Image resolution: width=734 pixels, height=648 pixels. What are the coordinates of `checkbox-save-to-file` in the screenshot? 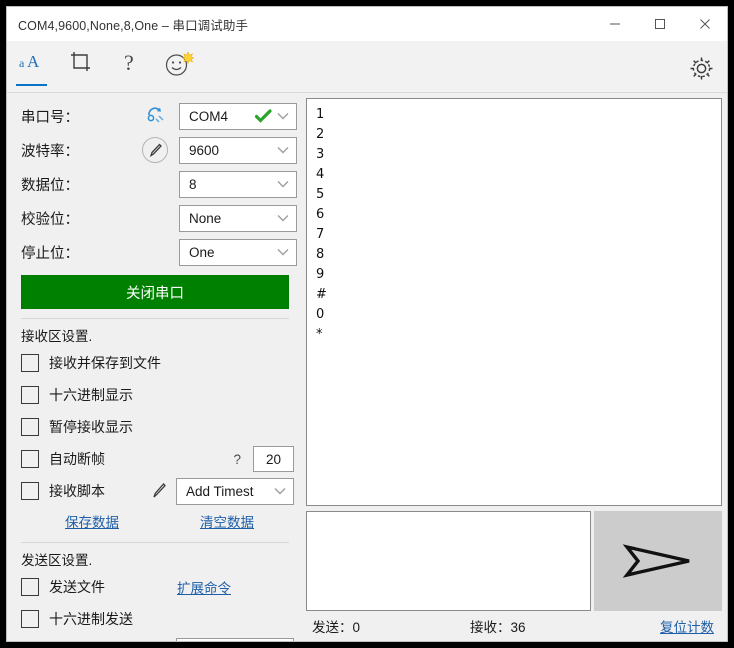 It's located at (30, 363).